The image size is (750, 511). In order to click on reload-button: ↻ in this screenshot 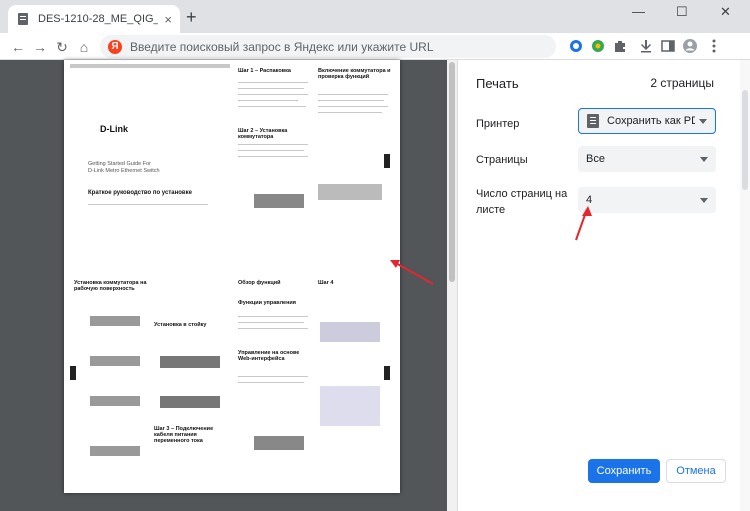, I will do `click(62, 47)`.